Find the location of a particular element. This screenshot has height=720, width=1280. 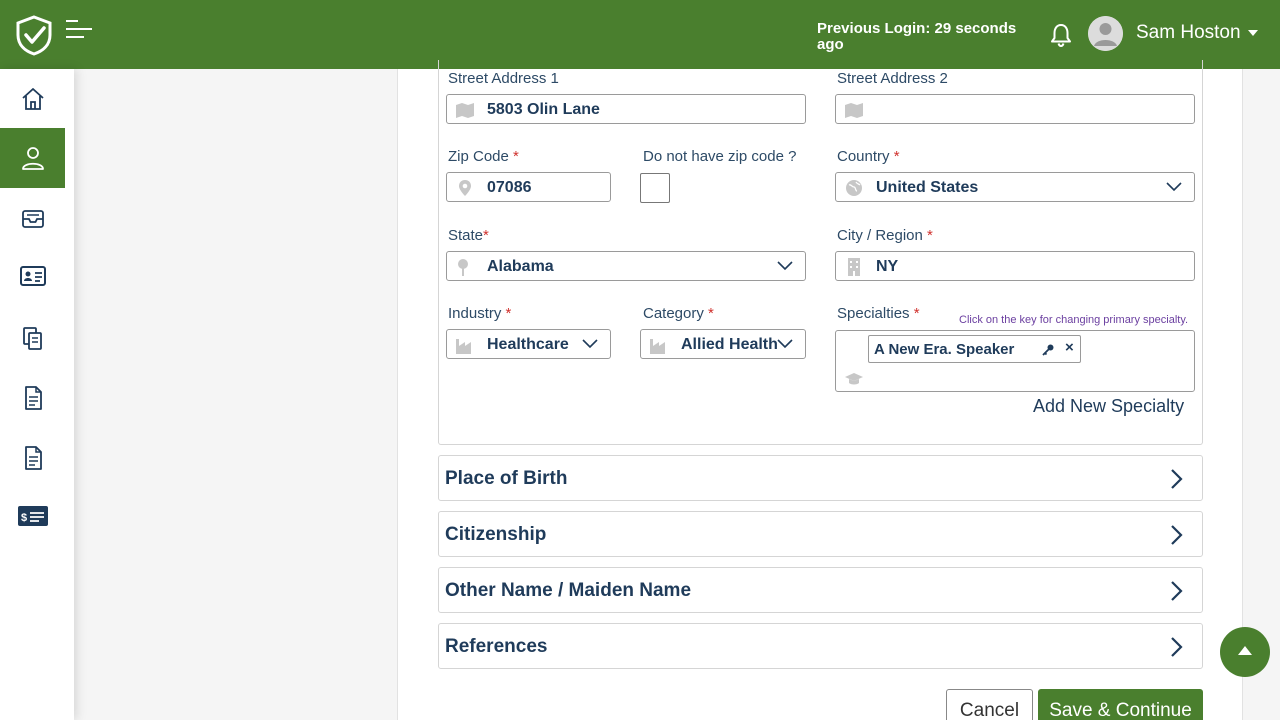

save-continue-button: Save & Continue is located at coordinates (1120, 704).